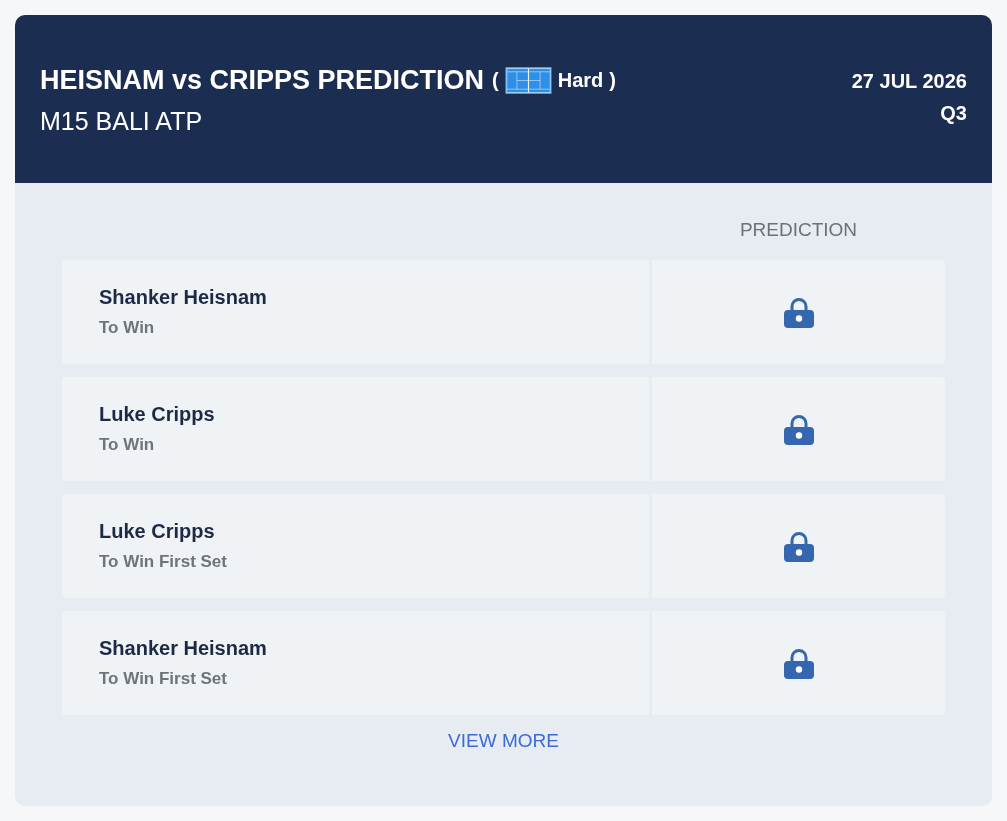  What do you see at coordinates (528, 80) in the screenshot?
I see `tennis-court-icon` at bounding box center [528, 80].